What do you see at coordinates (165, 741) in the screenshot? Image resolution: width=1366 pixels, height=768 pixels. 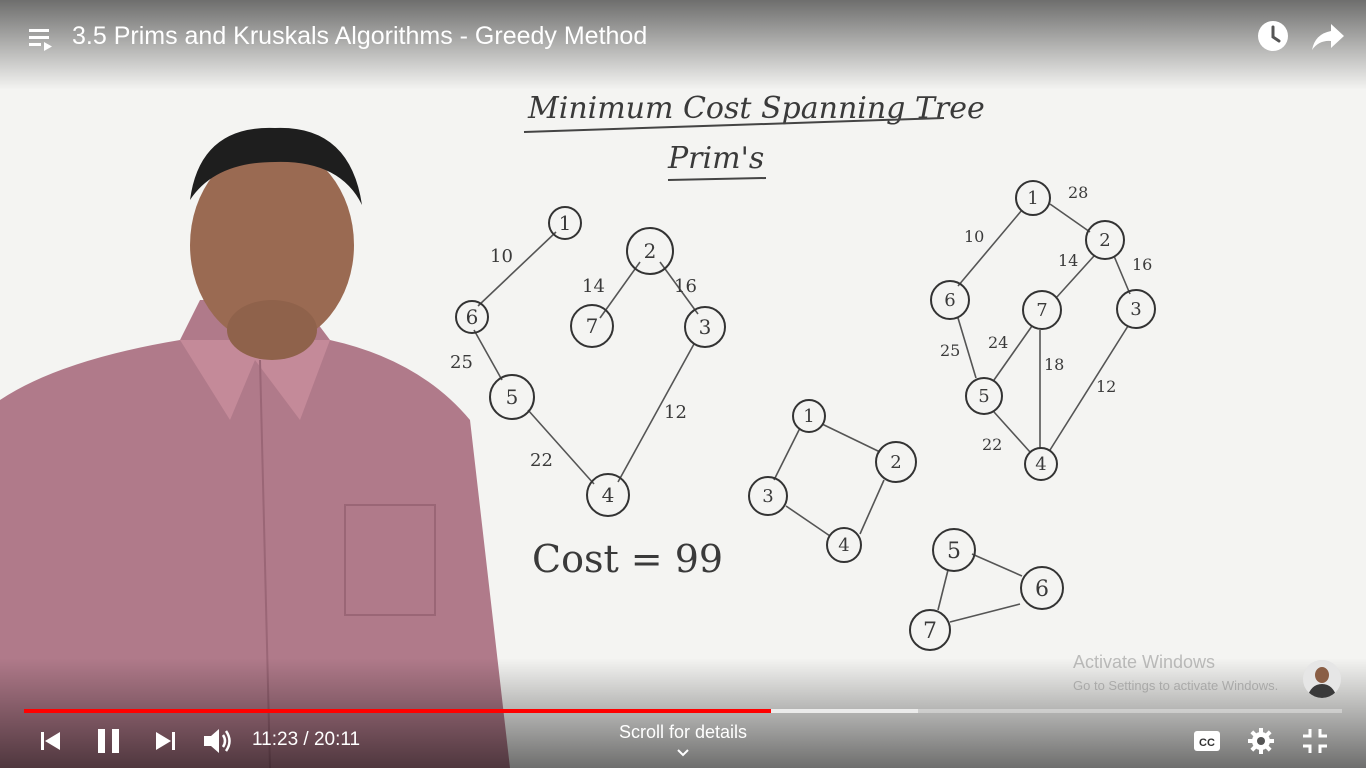 I see `skip-next-icon` at bounding box center [165, 741].